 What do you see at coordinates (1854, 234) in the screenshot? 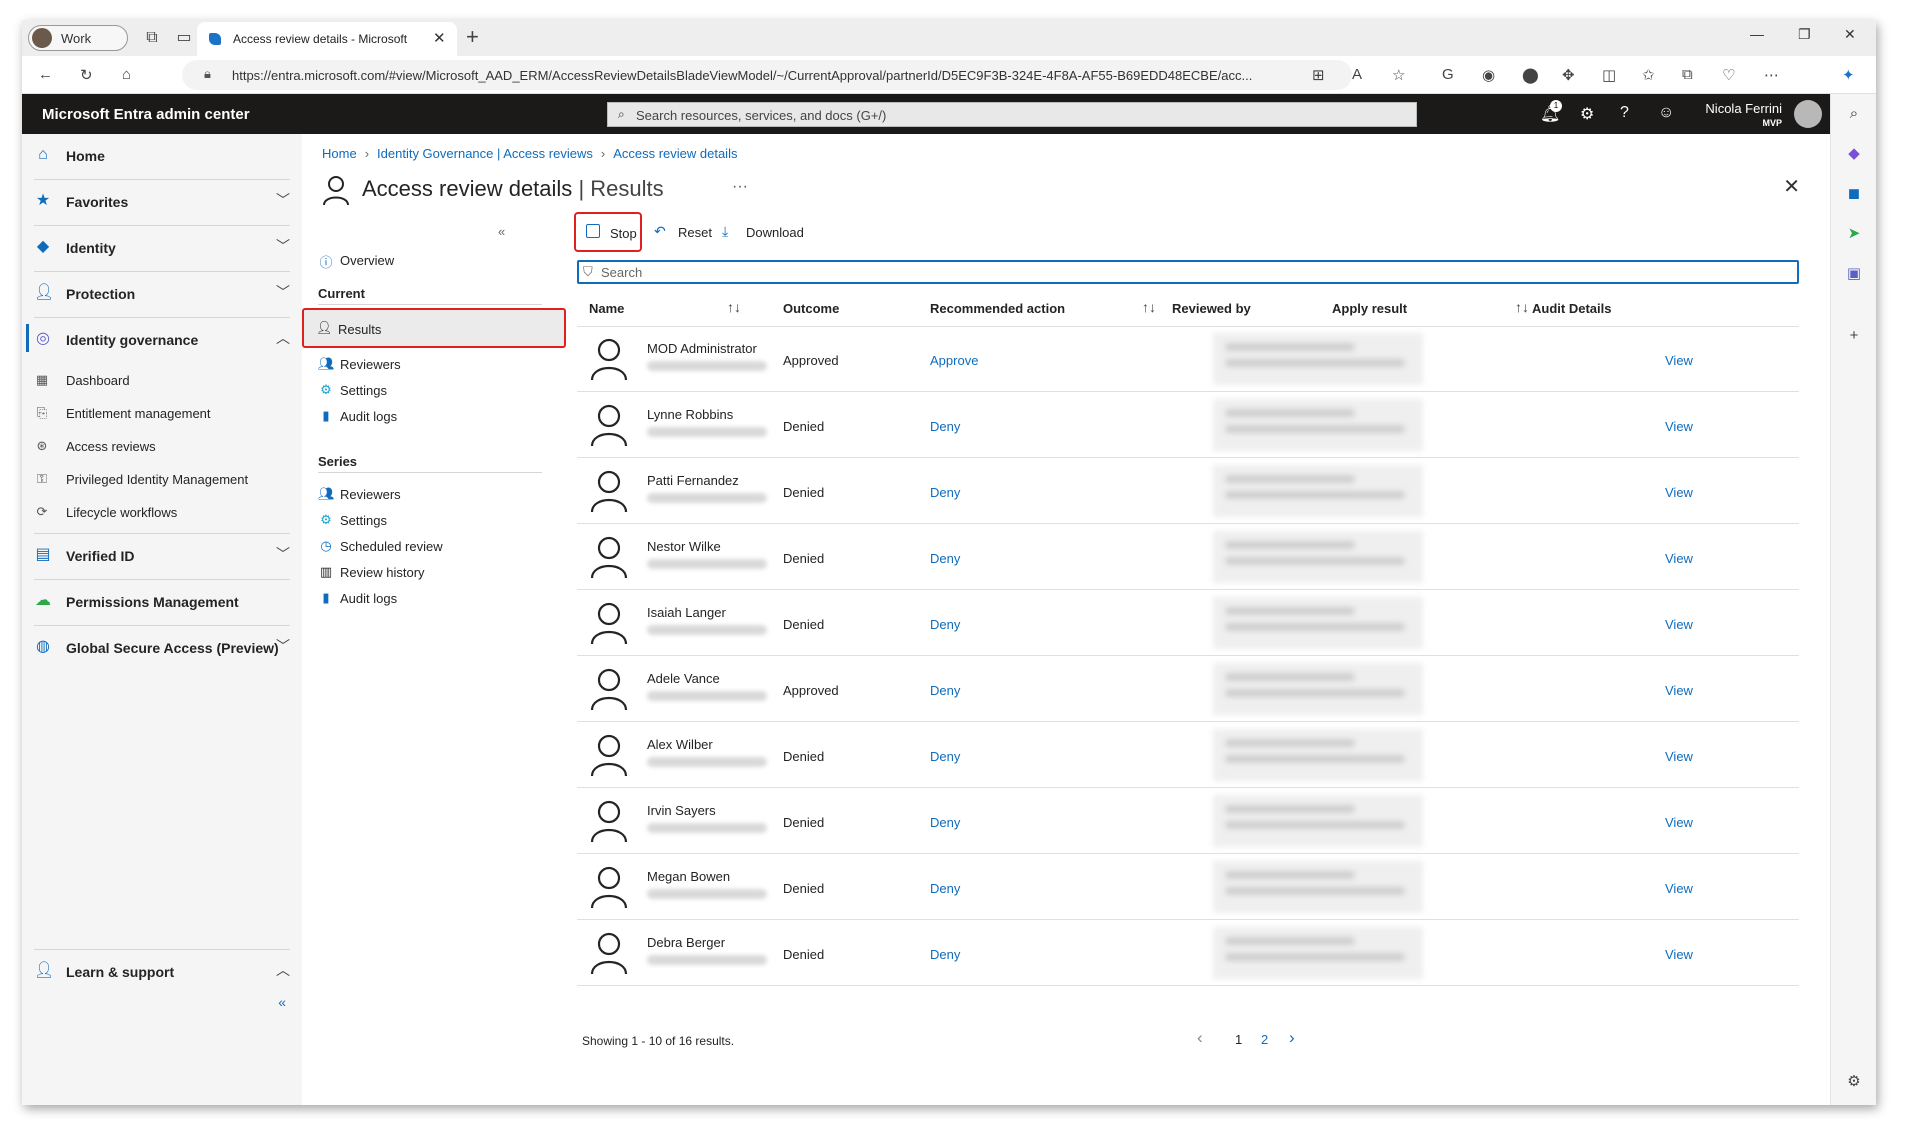
I see `sidebar-send-icon: ➤` at bounding box center [1854, 234].